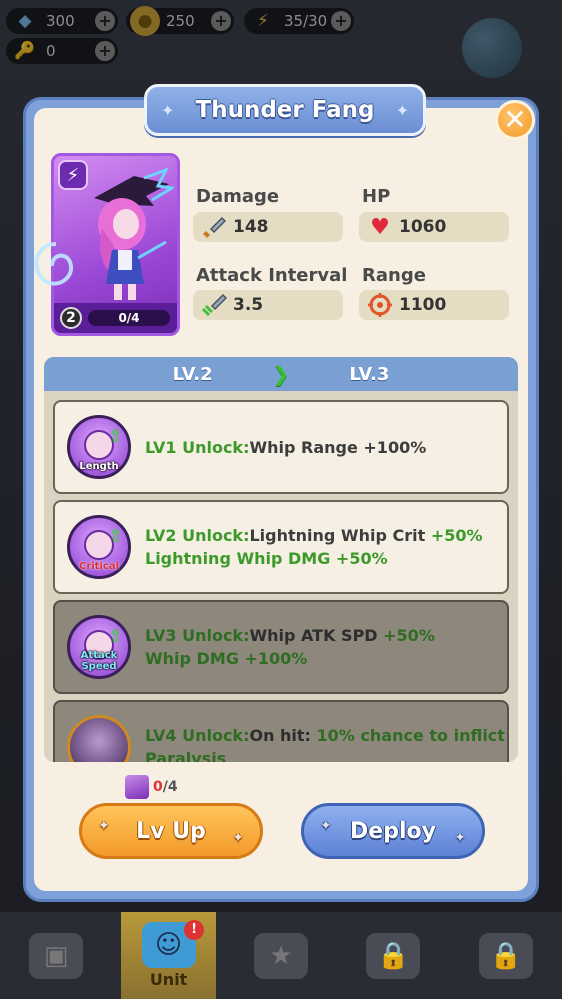  I want to click on damage-value: 148, so click(251, 227).